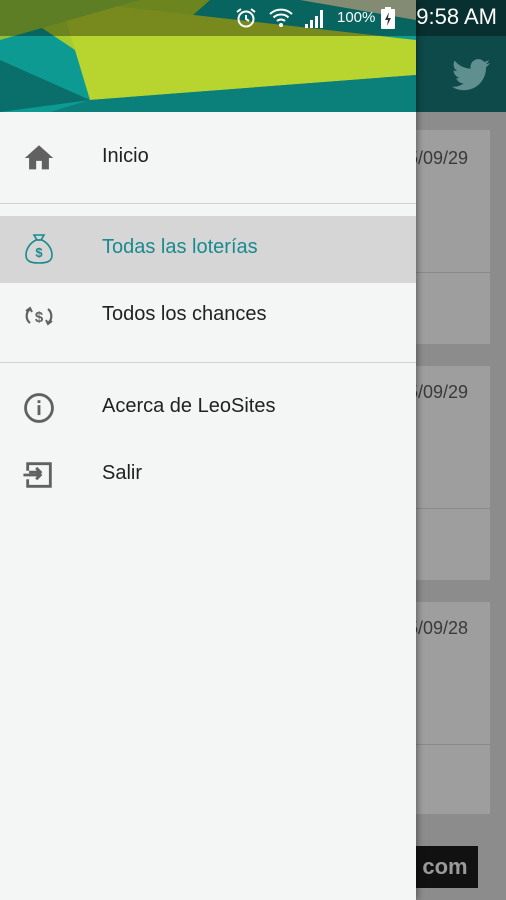 Image resolution: width=506 pixels, height=900 pixels. I want to click on home-icon, so click(39, 157).